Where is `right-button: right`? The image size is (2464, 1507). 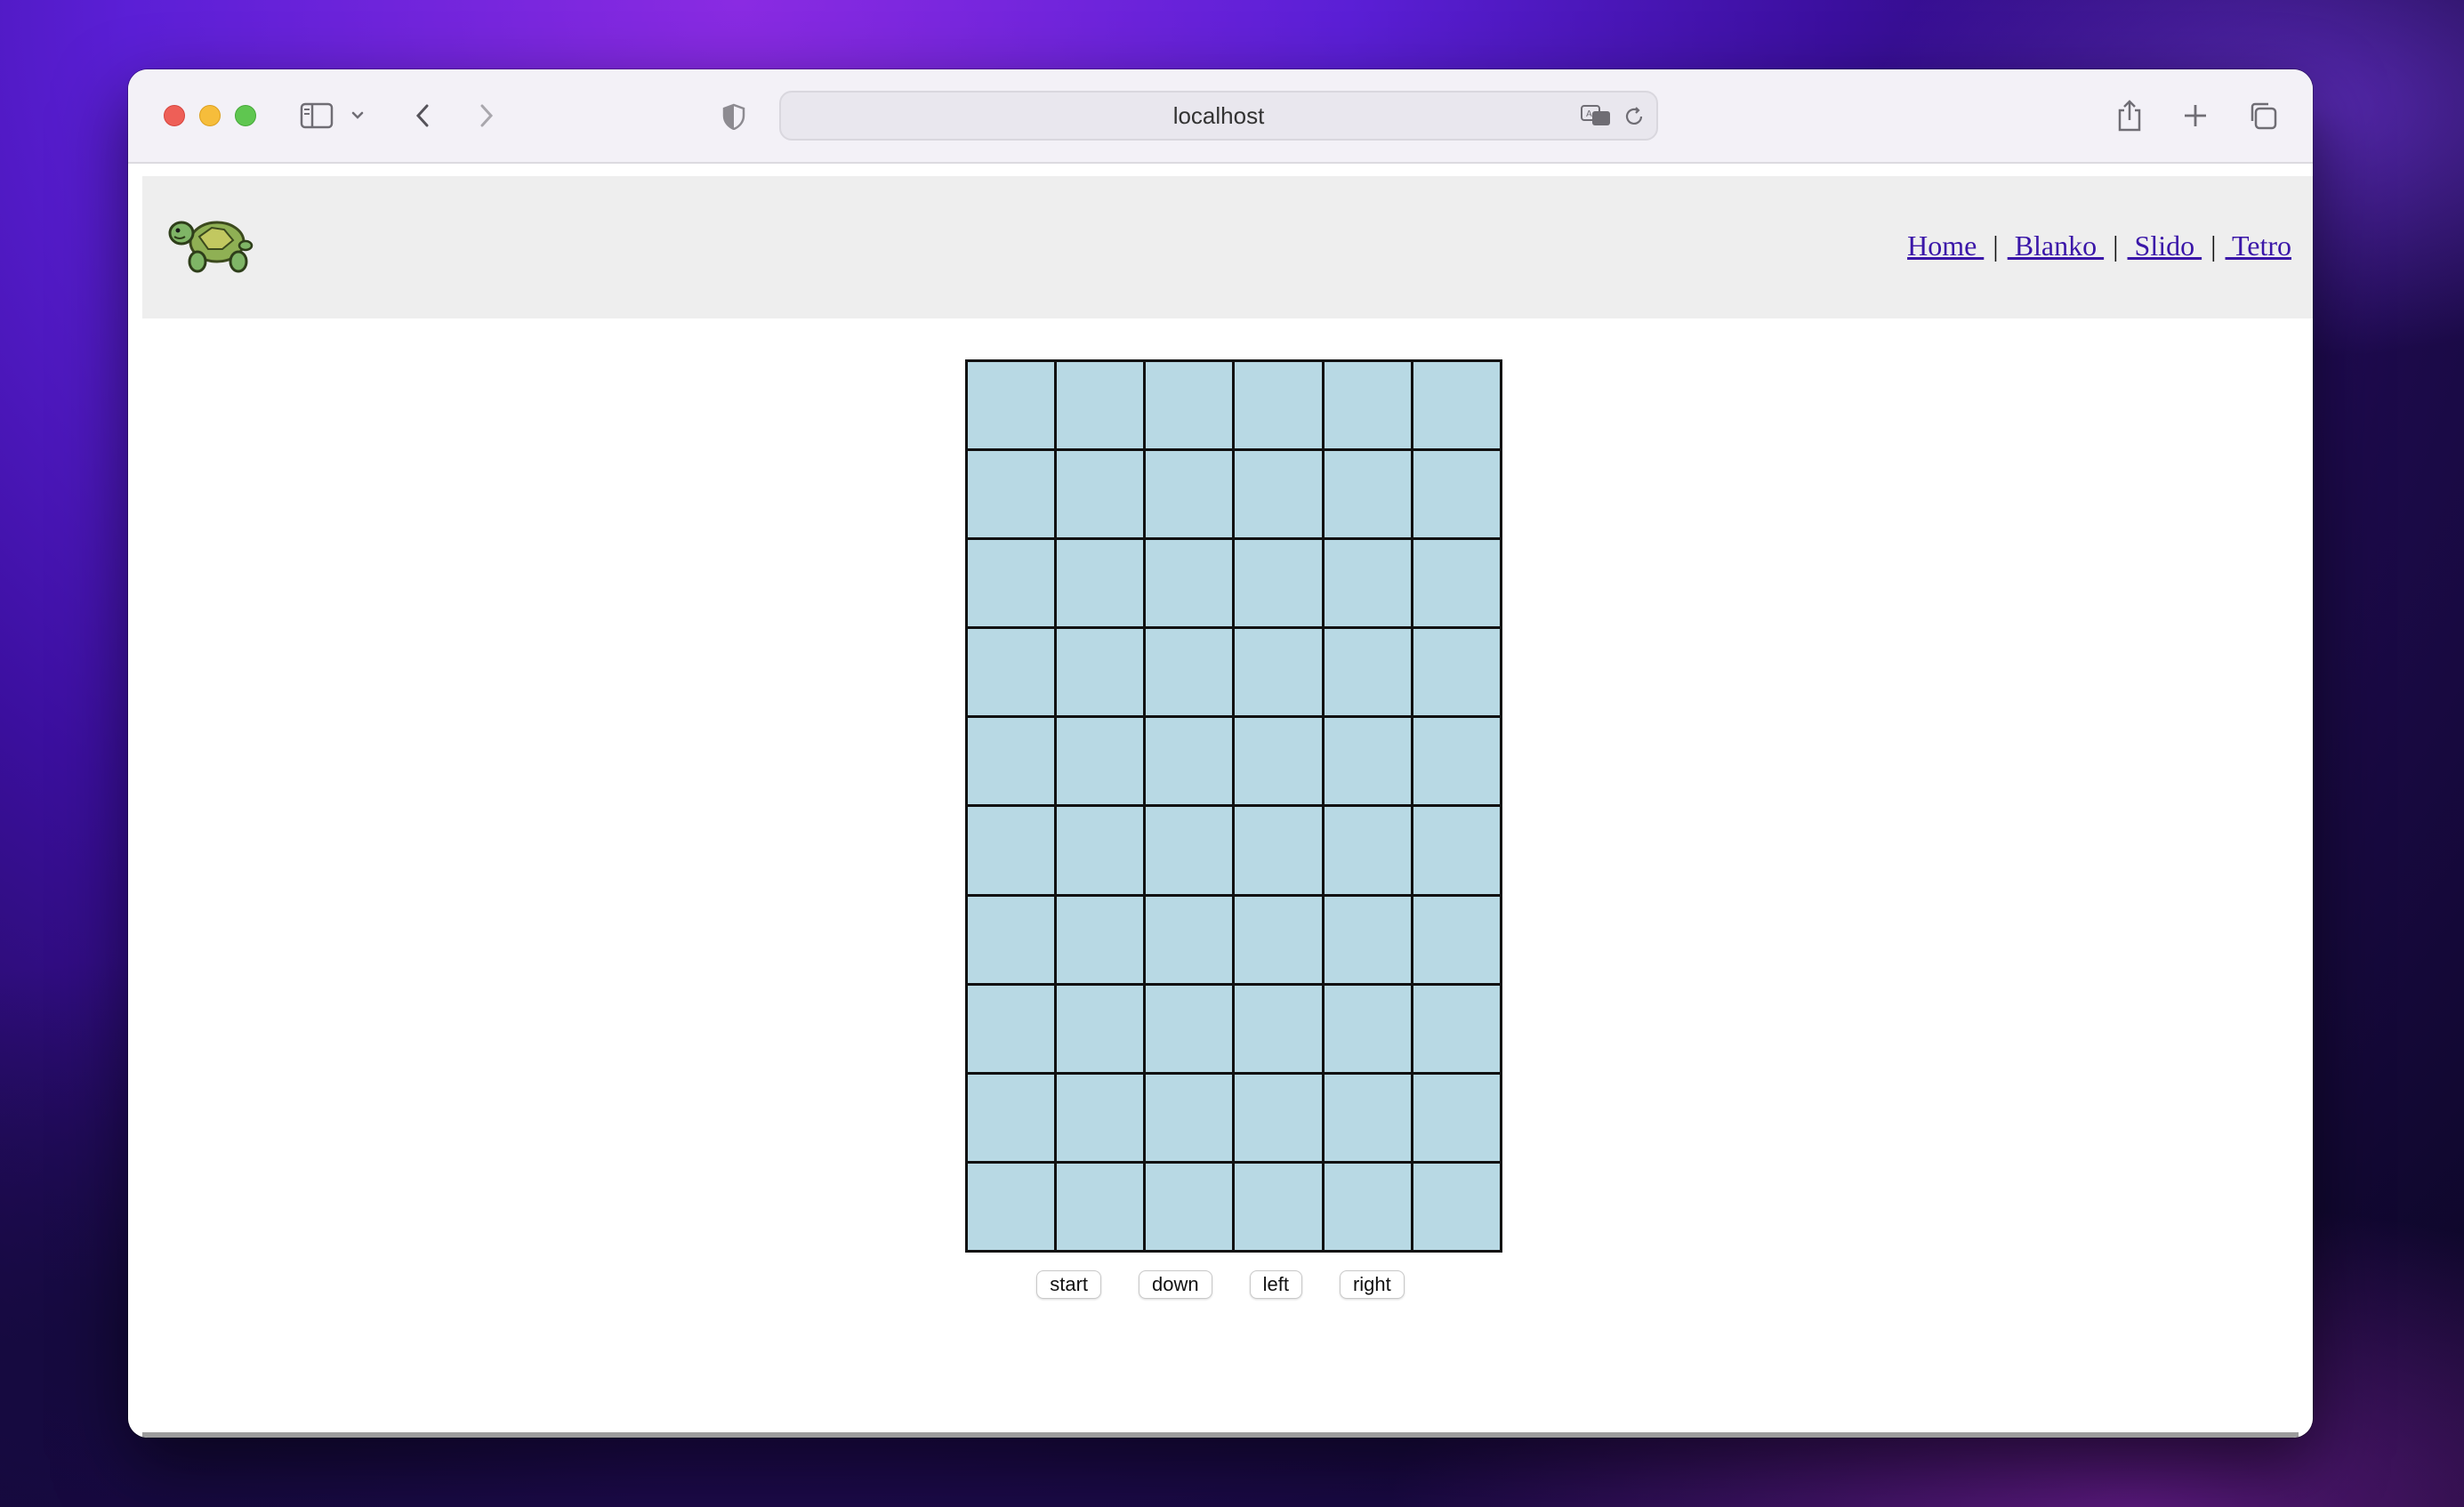 right-button: right is located at coordinates (1372, 1284).